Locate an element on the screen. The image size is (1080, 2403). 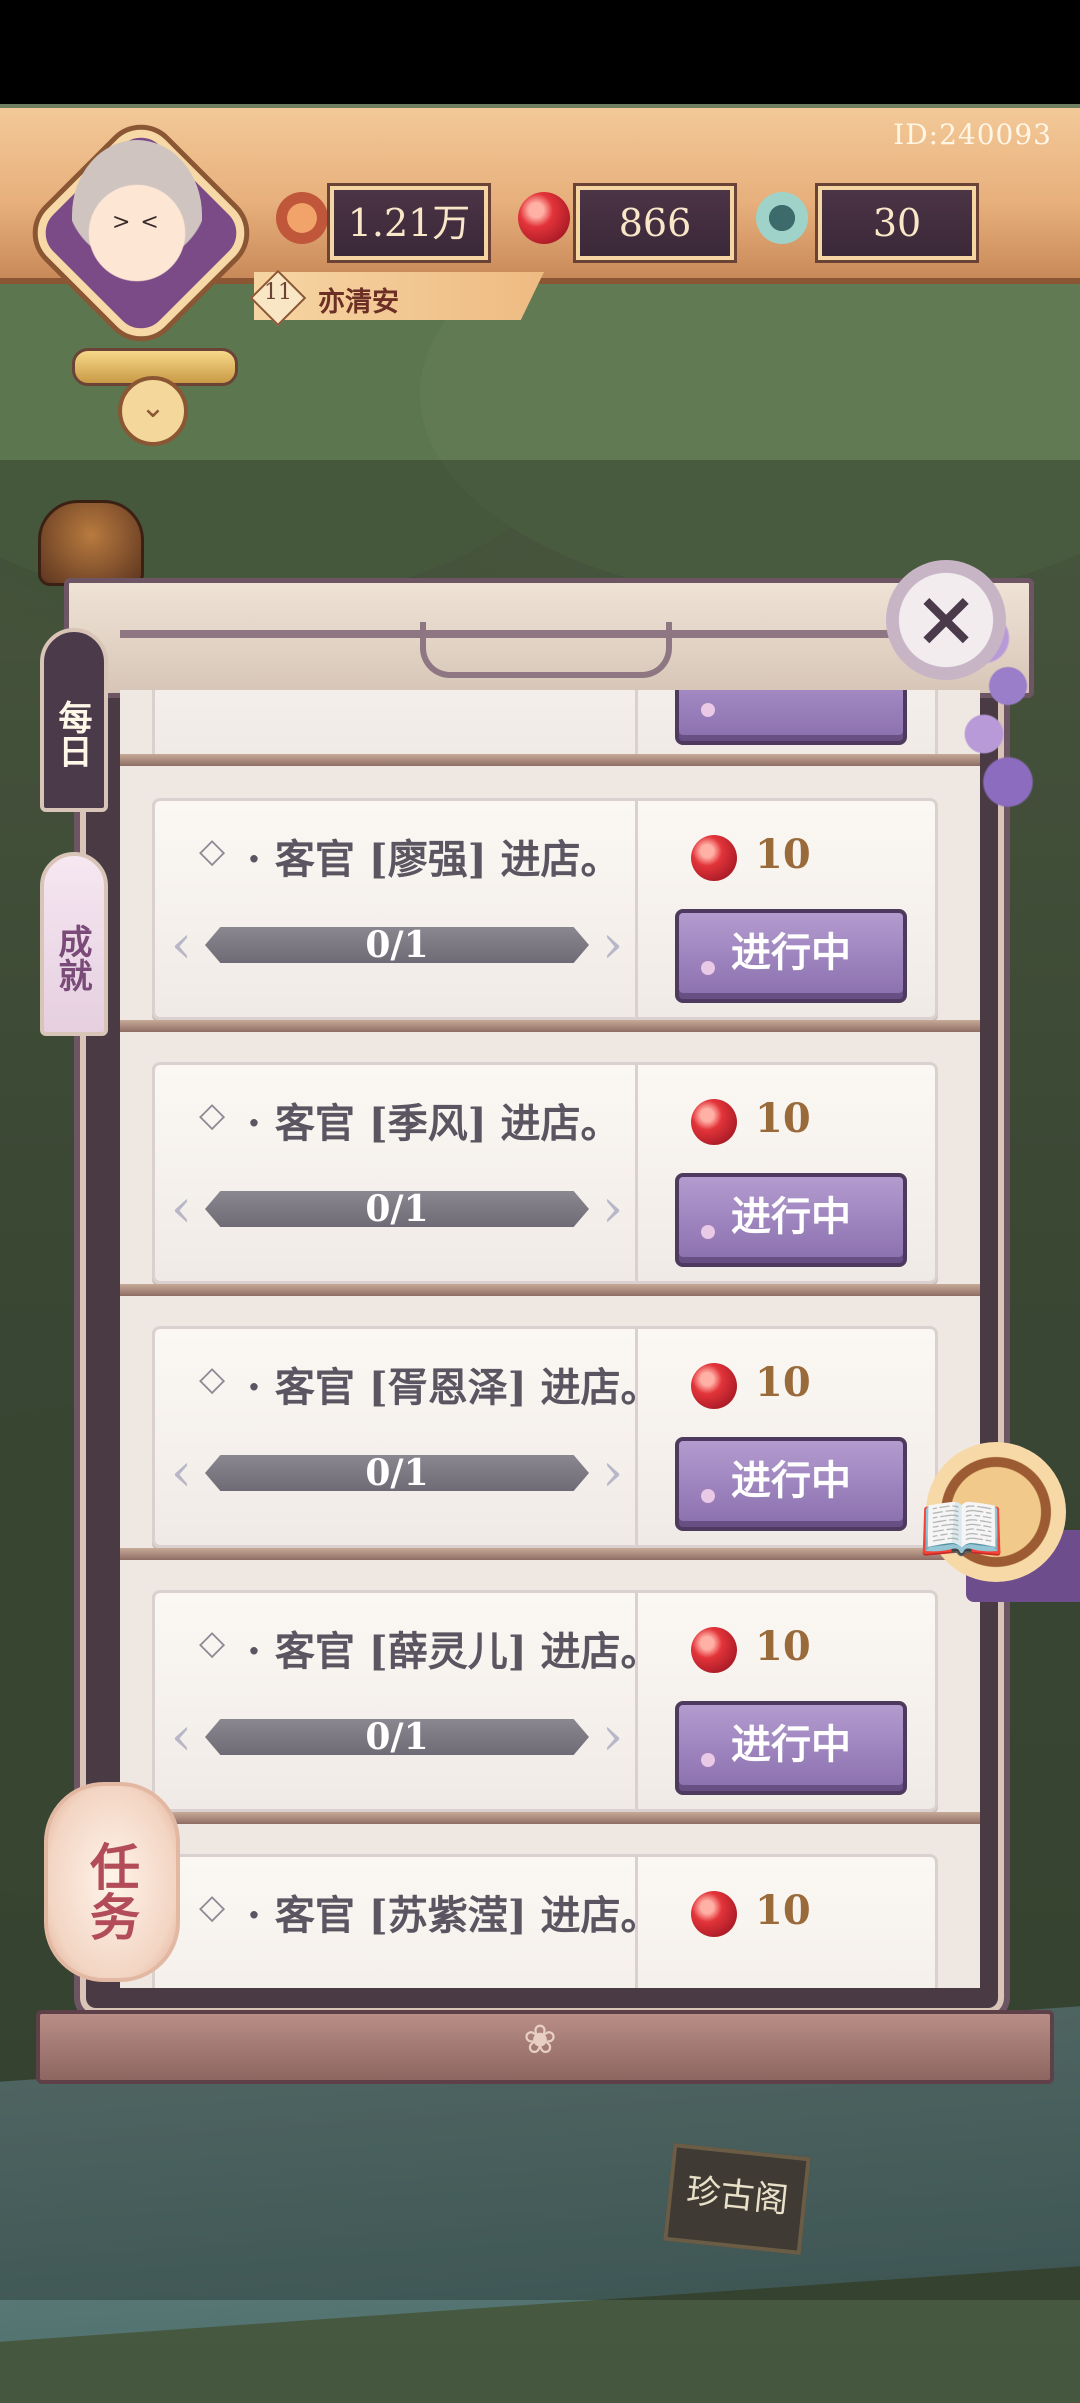
shop-sign: 珍古阁 is located at coordinates (737, 2199).